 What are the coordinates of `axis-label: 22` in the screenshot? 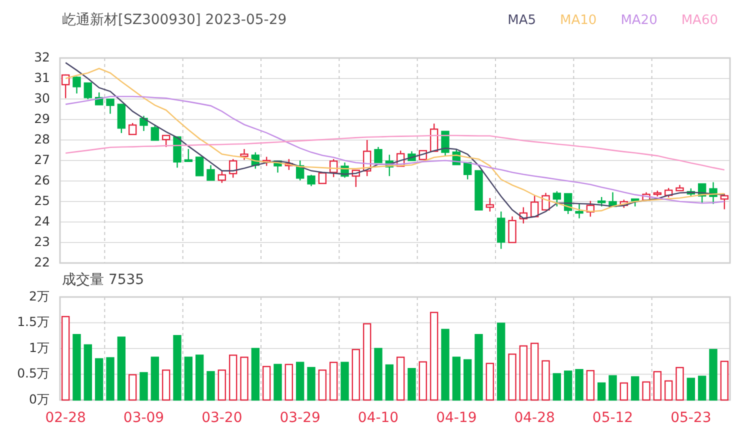 It's located at (42, 262).